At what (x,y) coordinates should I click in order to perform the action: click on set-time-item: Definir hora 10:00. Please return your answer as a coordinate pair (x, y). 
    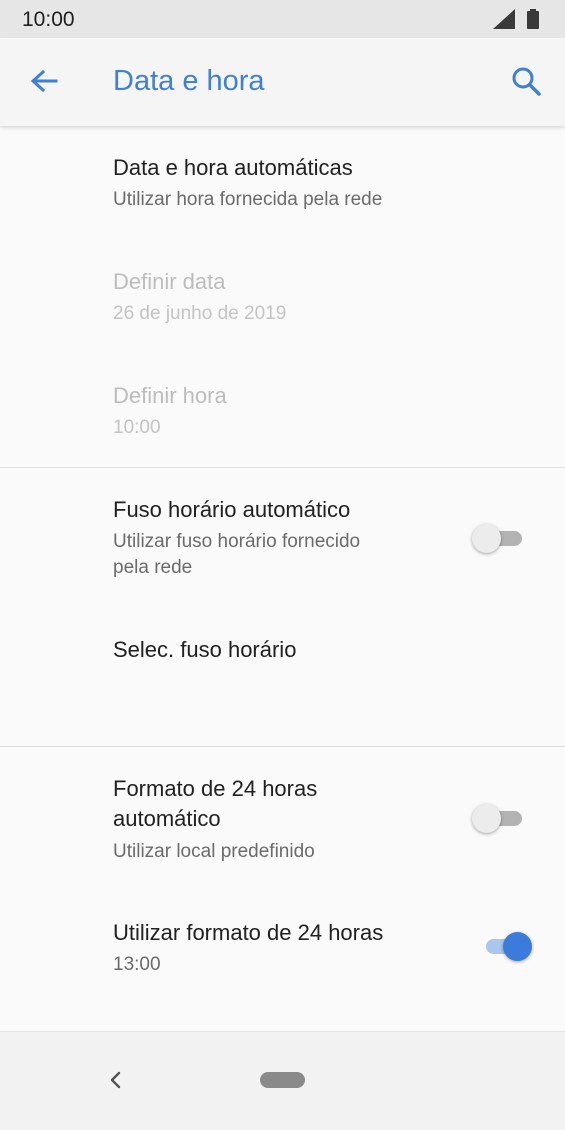
    Looking at the image, I should click on (282, 410).